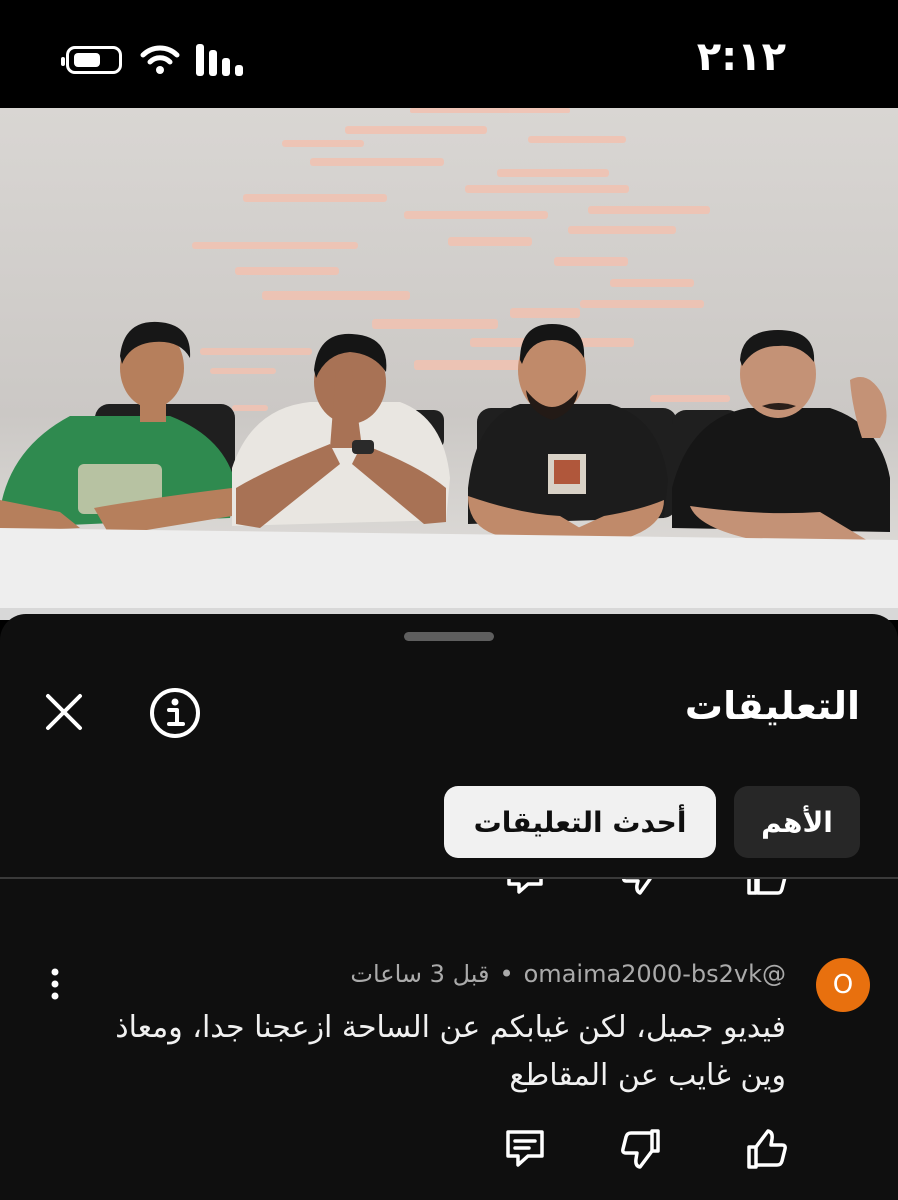 The height and width of the screenshot is (1200, 898). What do you see at coordinates (219, 60) in the screenshot?
I see `signal-icon` at bounding box center [219, 60].